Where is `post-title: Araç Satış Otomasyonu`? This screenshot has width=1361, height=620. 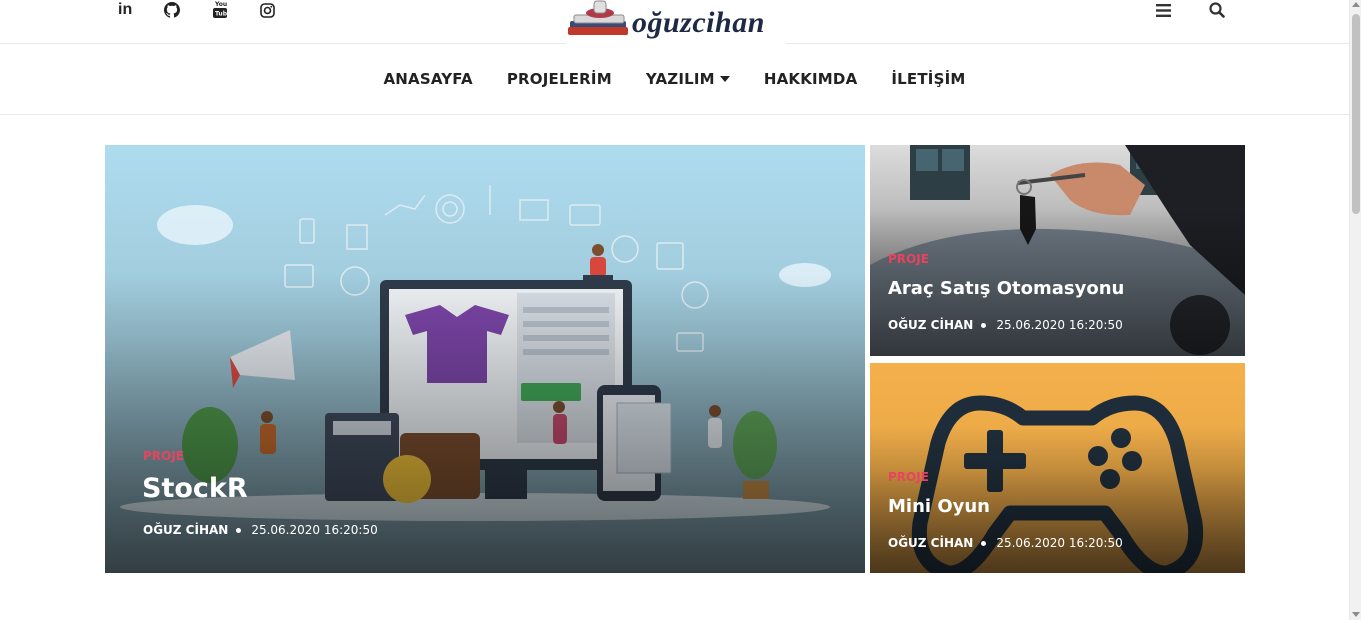 post-title: Araç Satış Otomasyonu is located at coordinates (1006, 288).